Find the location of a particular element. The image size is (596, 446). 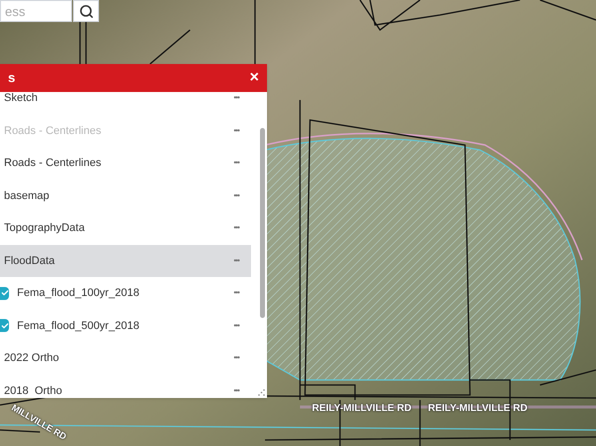

layer-name: FloodData is located at coordinates (29, 261).